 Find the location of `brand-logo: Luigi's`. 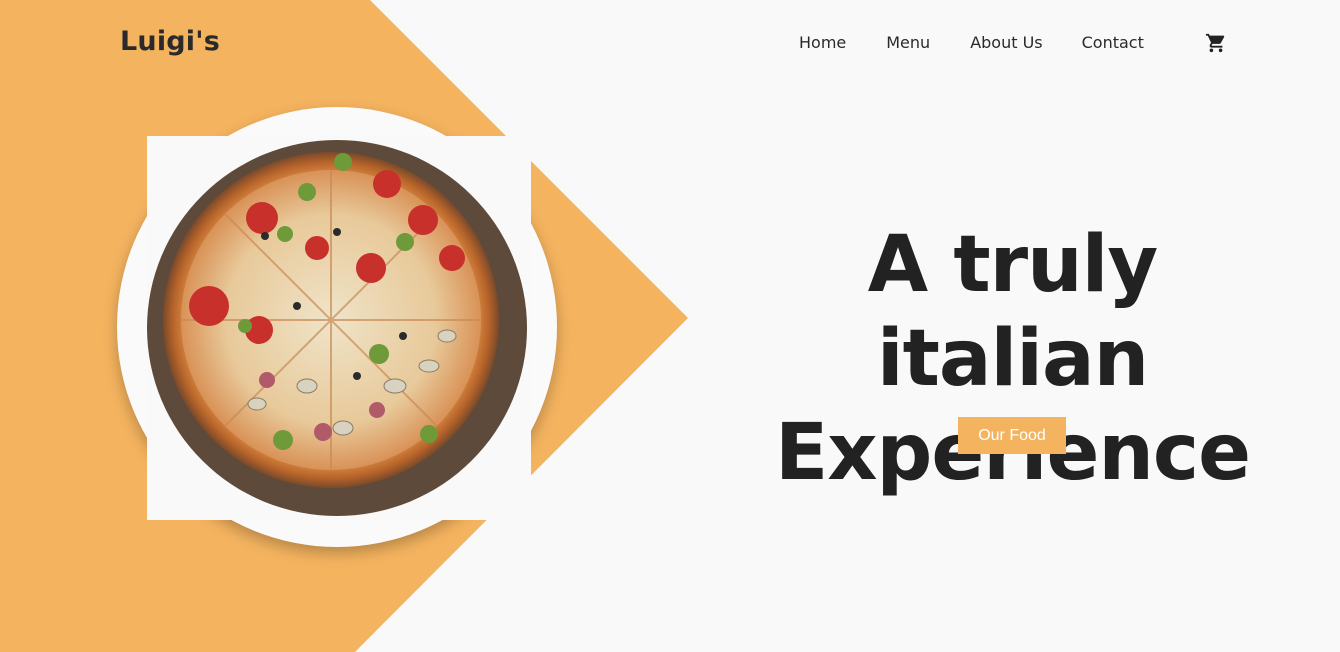

brand-logo: Luigi's is located at coordinates (170, 41).